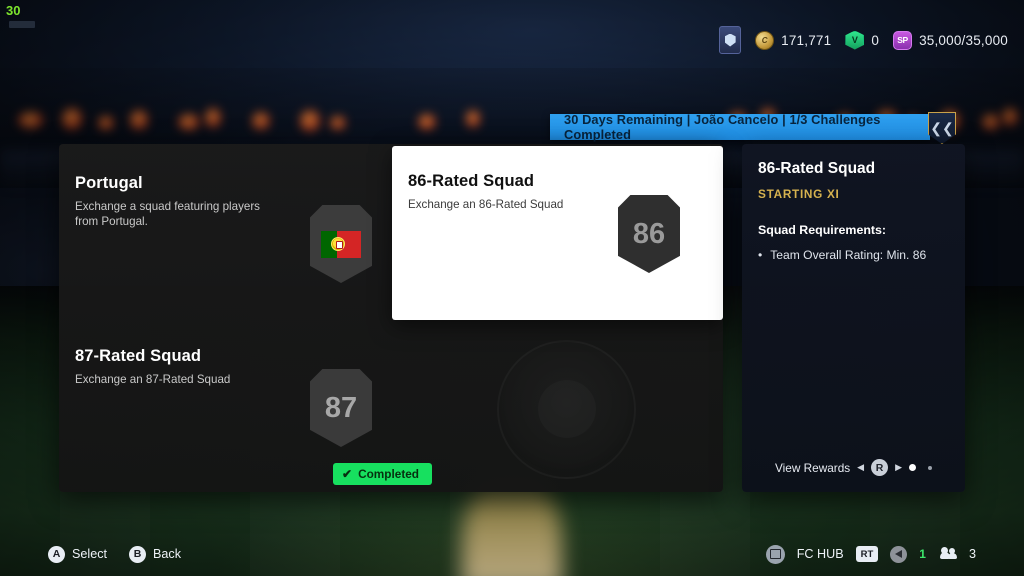  What do you see at coordinates (930, 467) in the screenshot?
I see `page-dot` at bounding box center [930, 467].